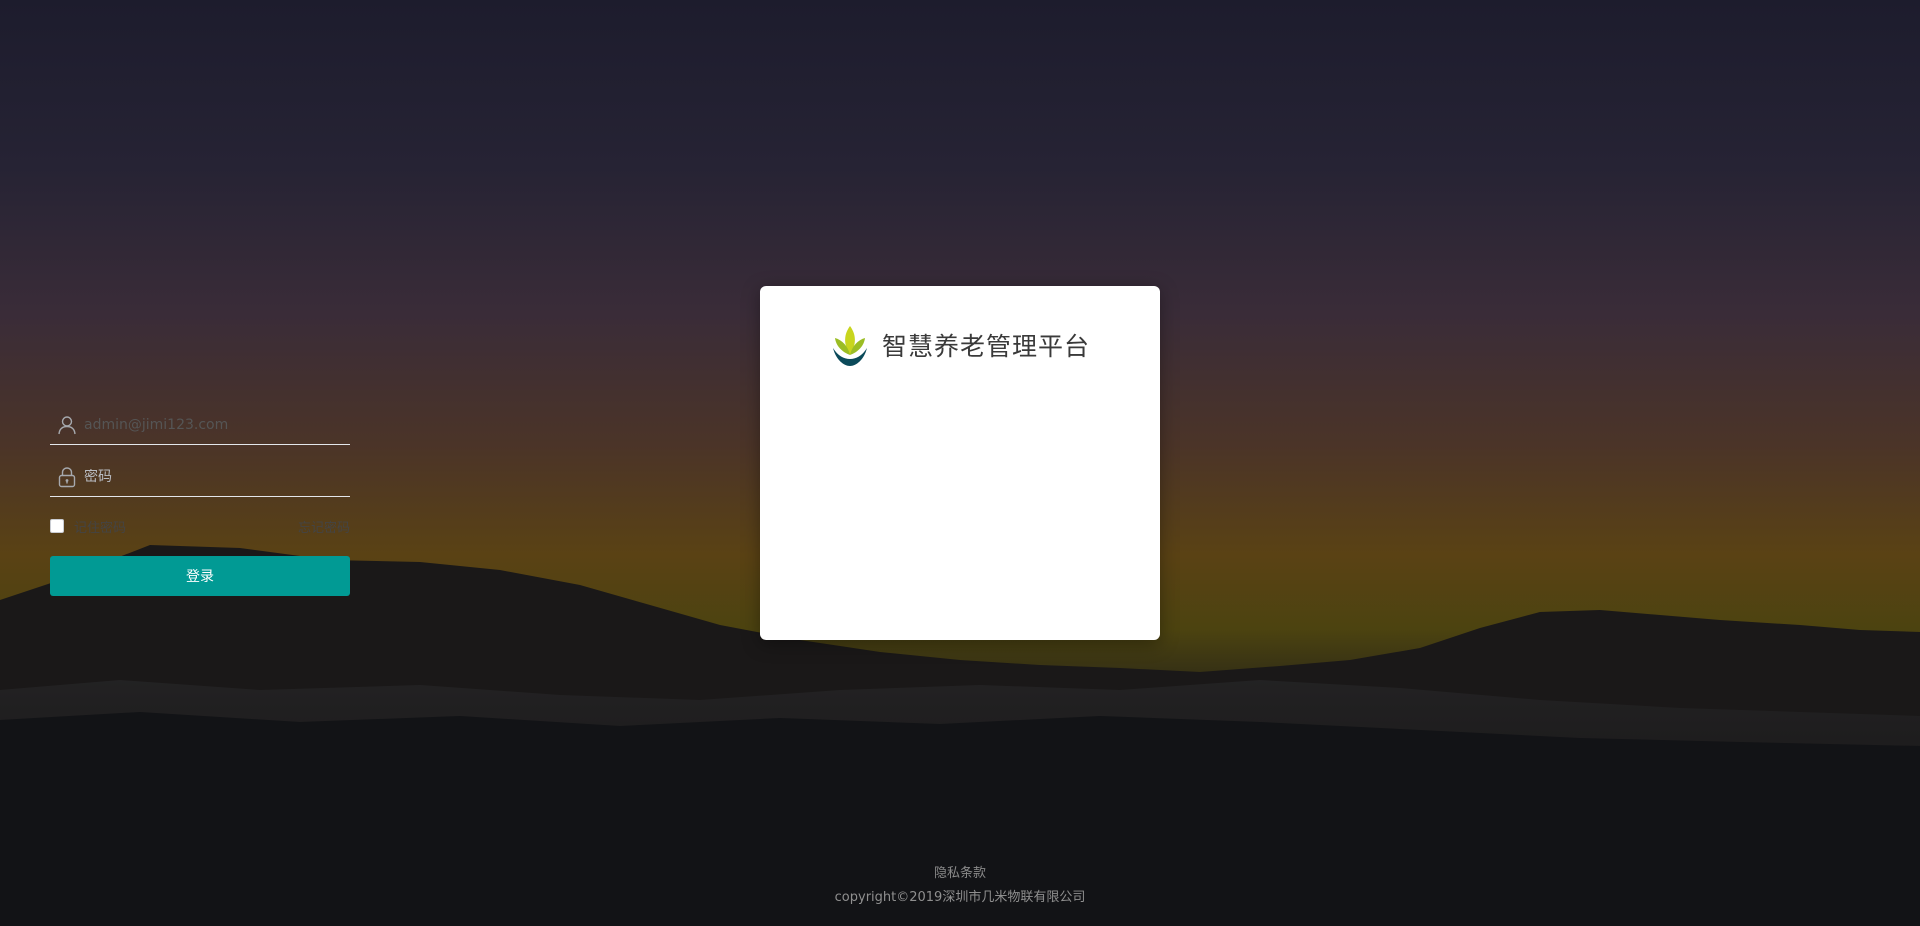 This screenshot has height=926, width=1920. I want to click on password-field, so click(200, 477).